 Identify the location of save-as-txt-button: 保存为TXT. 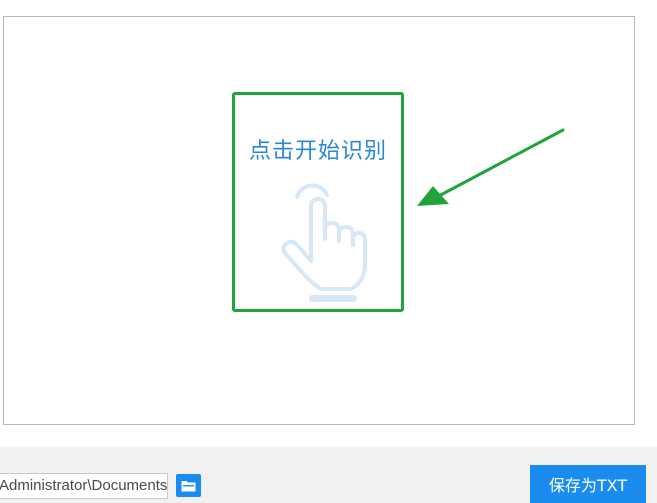
(588, 484).